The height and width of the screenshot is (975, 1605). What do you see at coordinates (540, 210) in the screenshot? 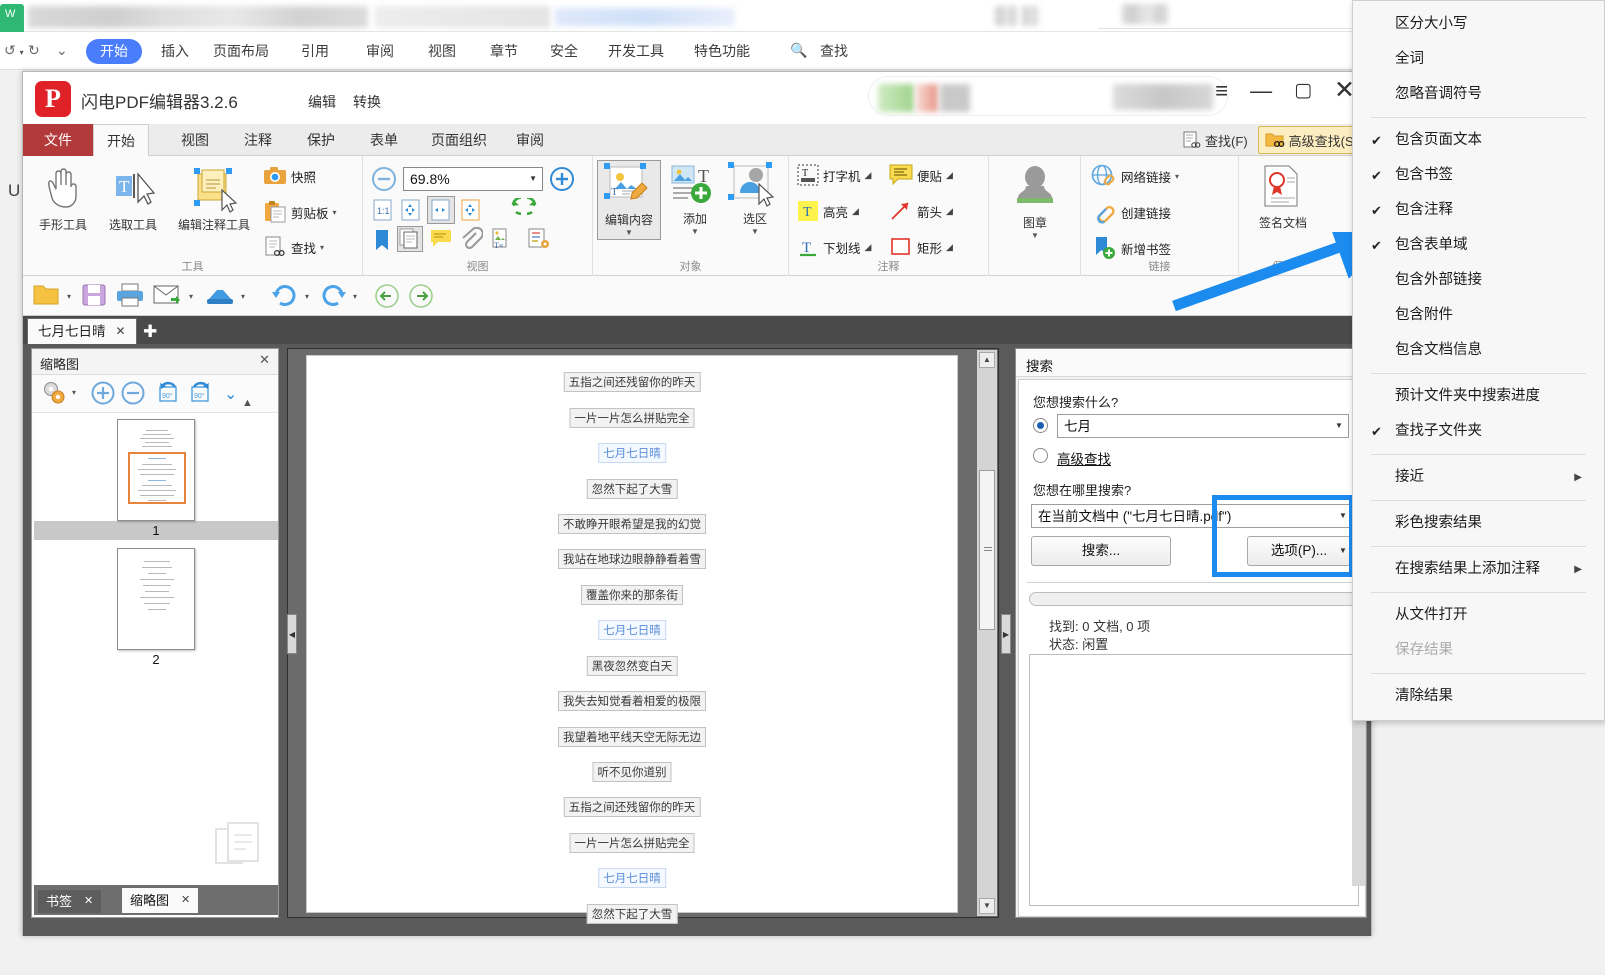
I see `rotate-right-button` at bounding box center [540, 210].